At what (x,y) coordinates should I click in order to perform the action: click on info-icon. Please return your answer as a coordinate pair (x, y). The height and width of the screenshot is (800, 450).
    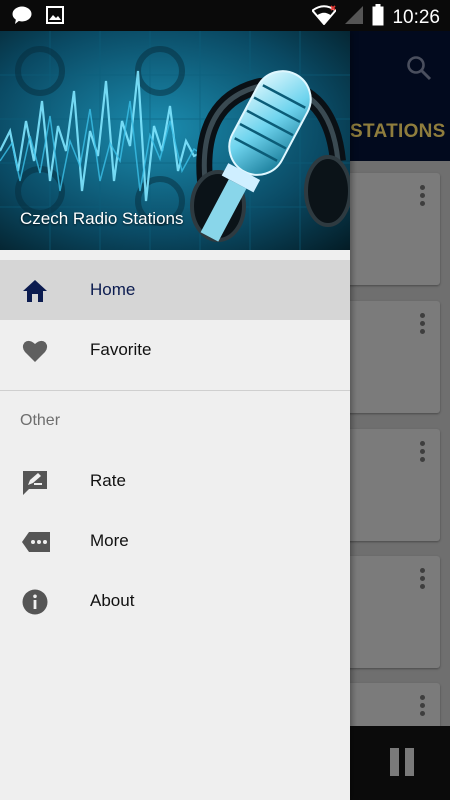
    Looking at the image, I should click on (35, 602).